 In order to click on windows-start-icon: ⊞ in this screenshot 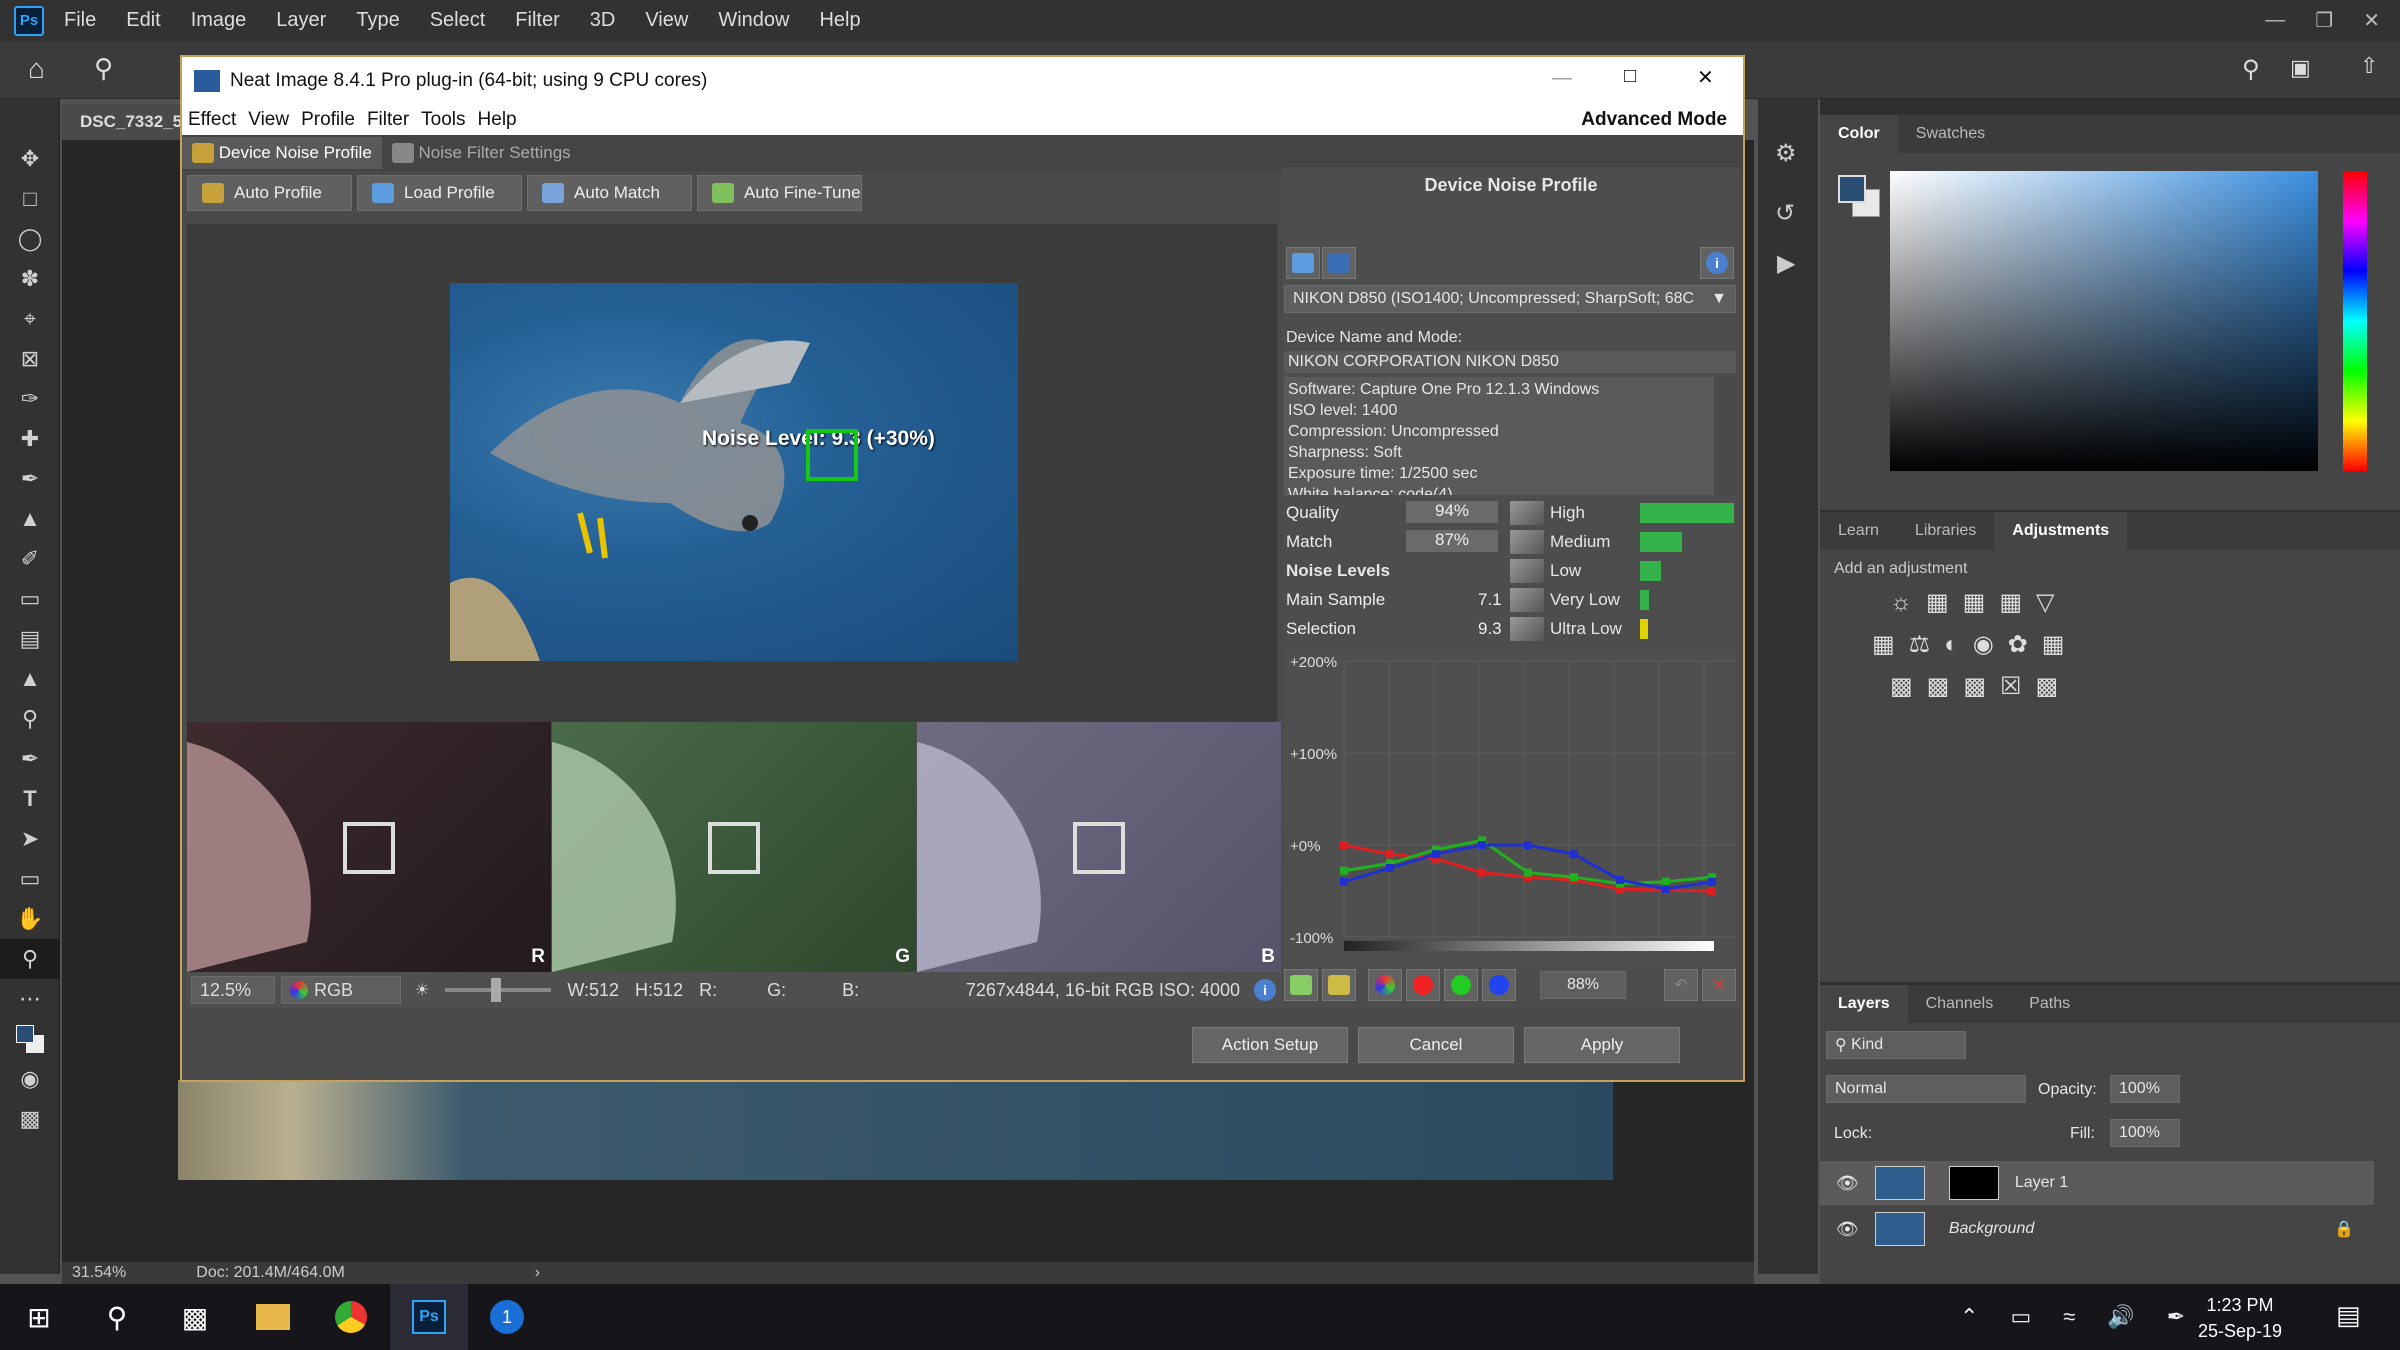, I will do `click(39, 1317)`.